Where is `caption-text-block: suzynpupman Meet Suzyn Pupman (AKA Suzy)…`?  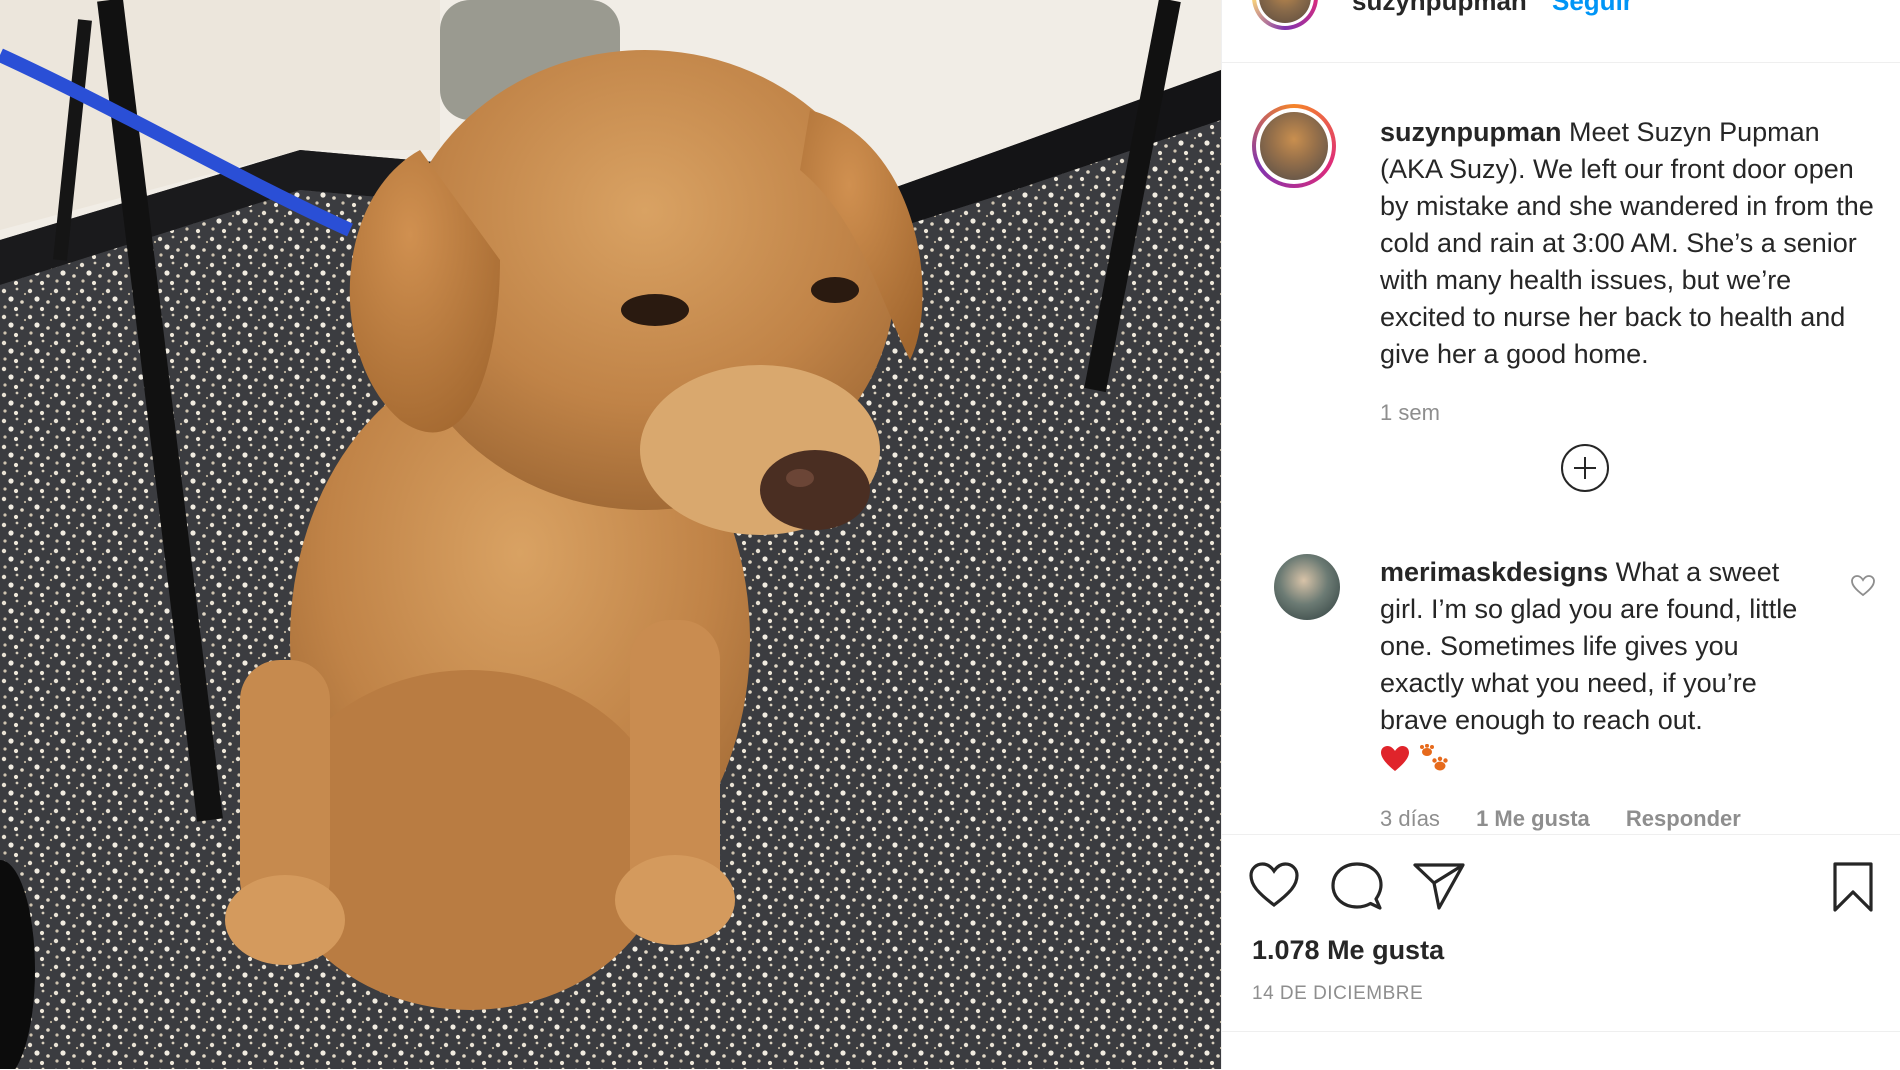
caption-text-block: suzynpupman Meet Suzyn Pupman (AKA Suzy)… is located at coordinates (1627, 243).